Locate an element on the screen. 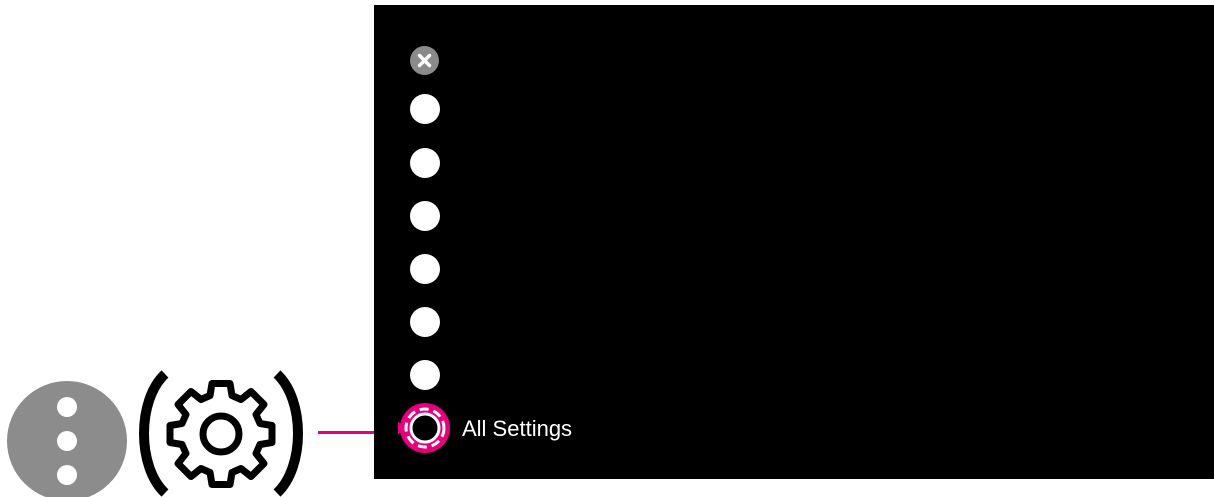 The width and height of the screenshot is (1214, 497). close-icon is located at coordinates (424, 60).